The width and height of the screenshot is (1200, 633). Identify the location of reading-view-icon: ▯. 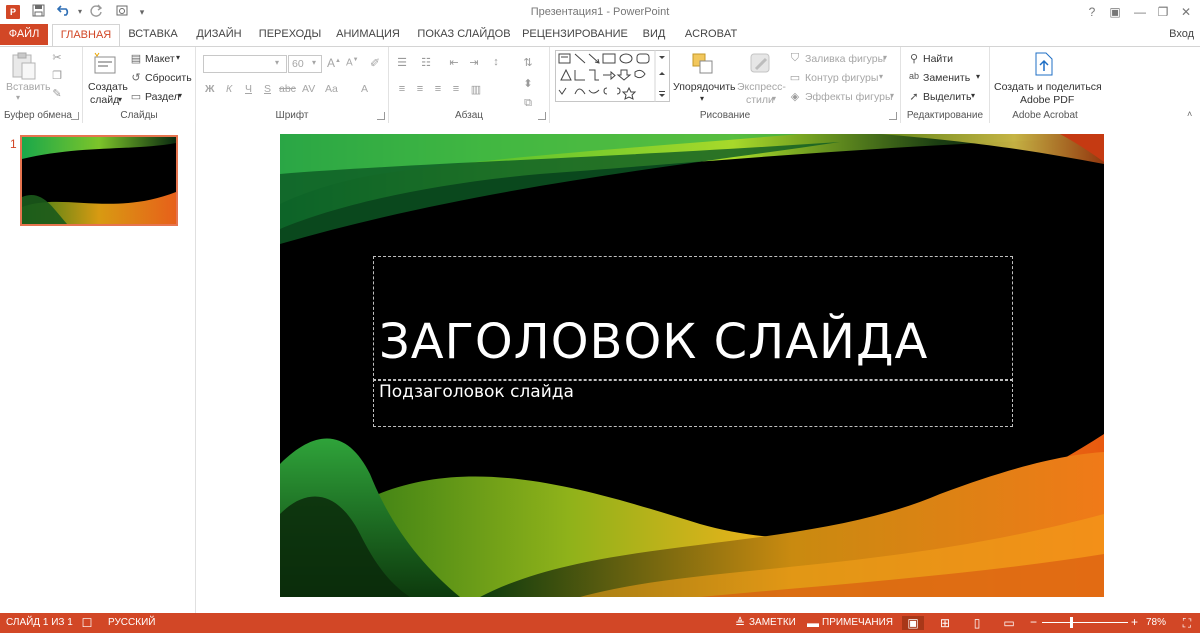
(977, 623).